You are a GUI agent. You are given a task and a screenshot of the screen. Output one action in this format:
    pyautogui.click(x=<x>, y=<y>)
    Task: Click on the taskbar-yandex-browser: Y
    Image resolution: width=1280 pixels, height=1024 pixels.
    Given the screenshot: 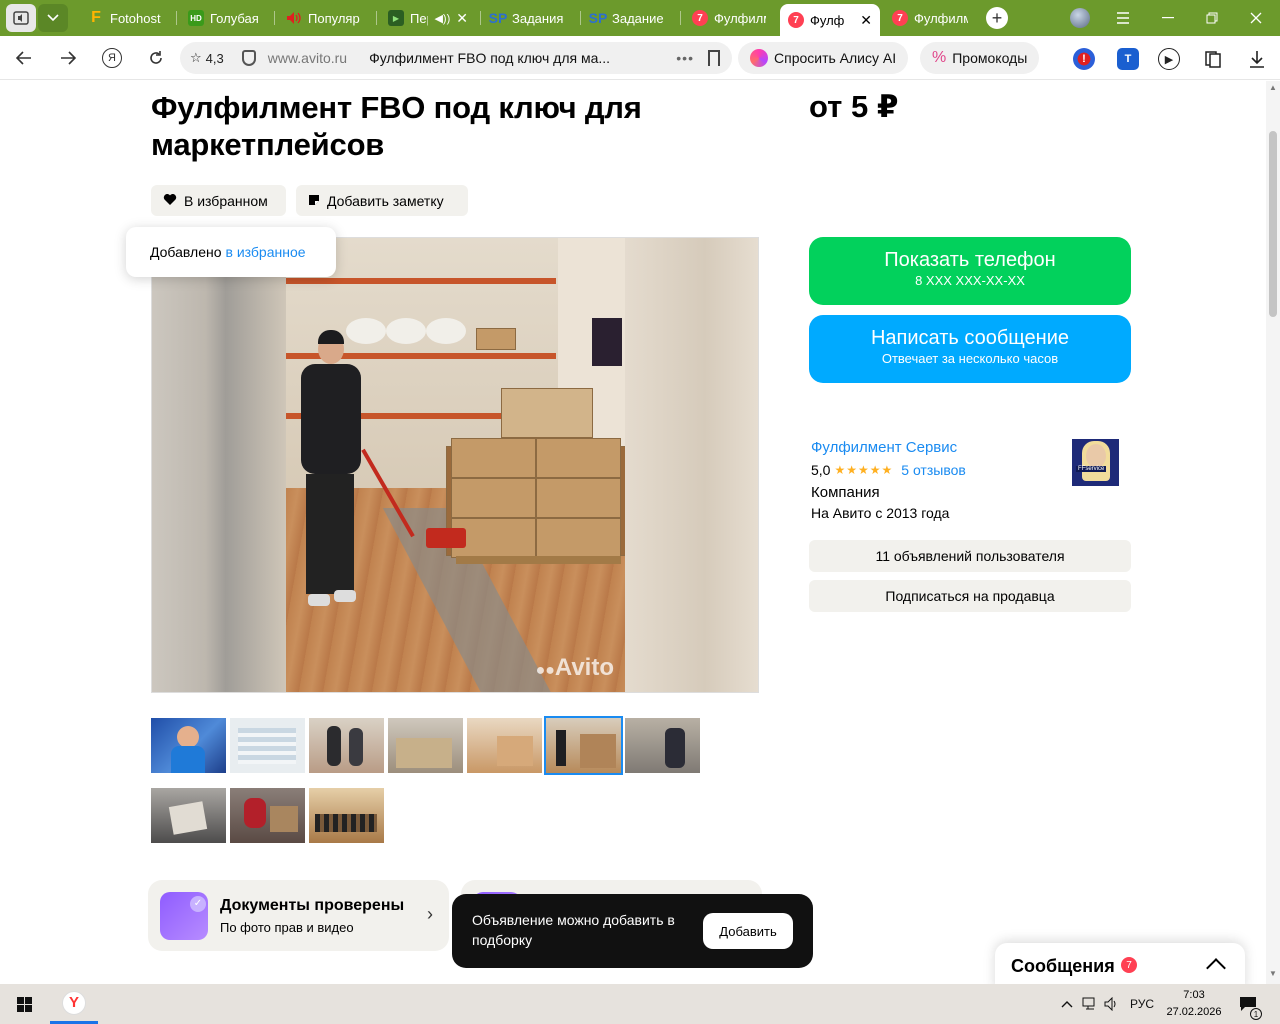 What is the action you would take?
    pyautogui.click(x=74, y=1004)
    